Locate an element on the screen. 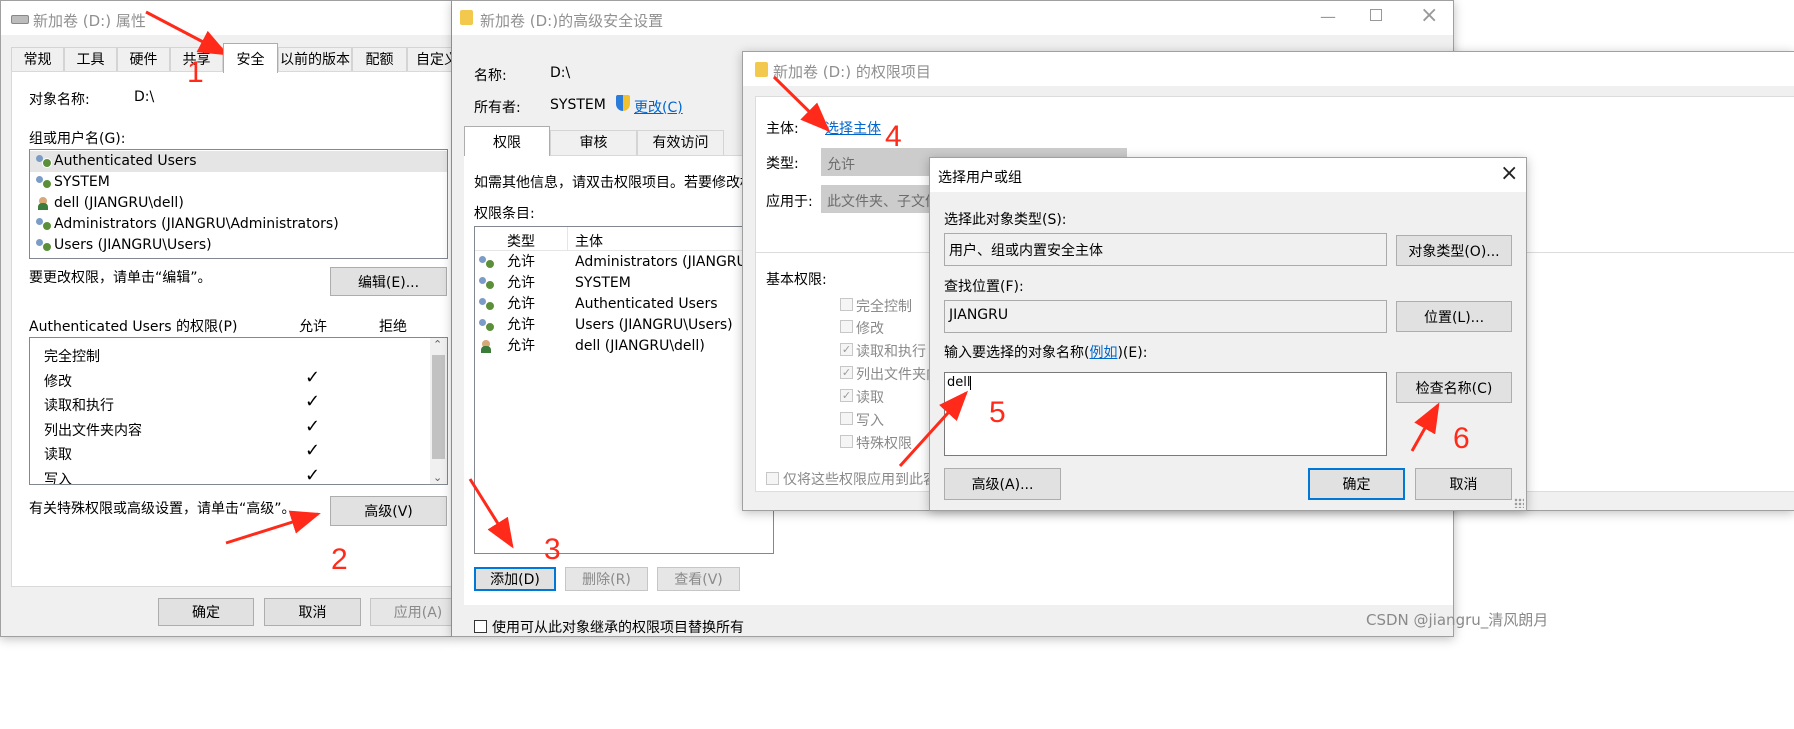  select-principal-link: 选择主体 is located at coordinates (853, 128).